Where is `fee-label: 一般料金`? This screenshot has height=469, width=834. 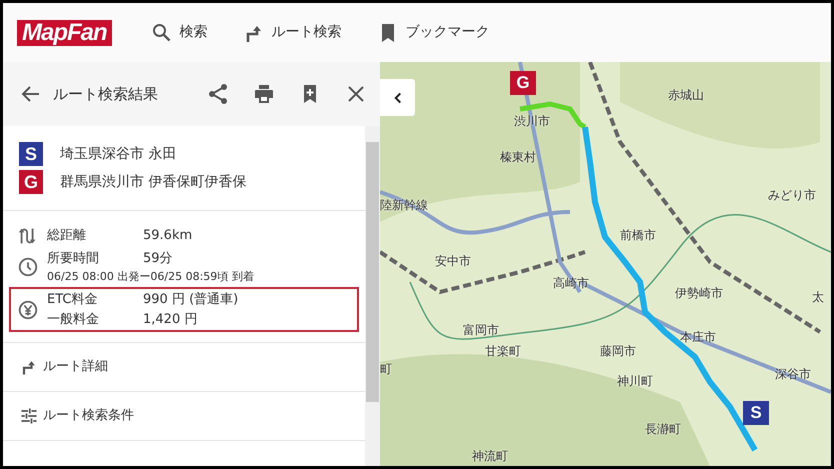
fee-label: 一般料金 is located at coordinates (73, 319).